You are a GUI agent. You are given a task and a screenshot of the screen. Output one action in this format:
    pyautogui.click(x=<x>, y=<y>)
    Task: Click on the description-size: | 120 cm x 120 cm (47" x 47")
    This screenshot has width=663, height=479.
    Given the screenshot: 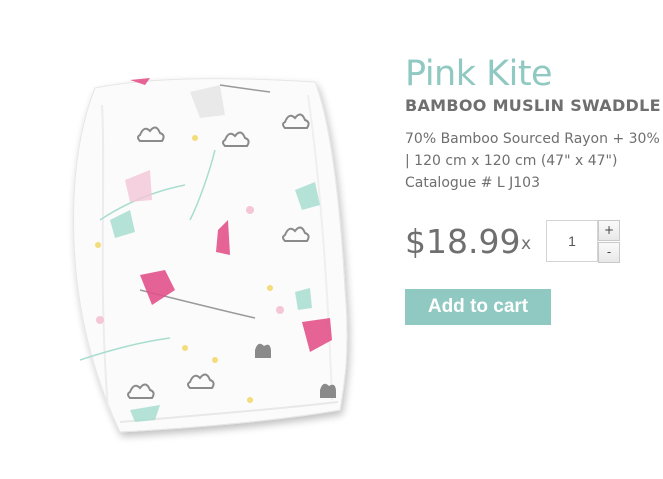 What is the action you would take?
    pyautogui.click(x=511, y=161)
    